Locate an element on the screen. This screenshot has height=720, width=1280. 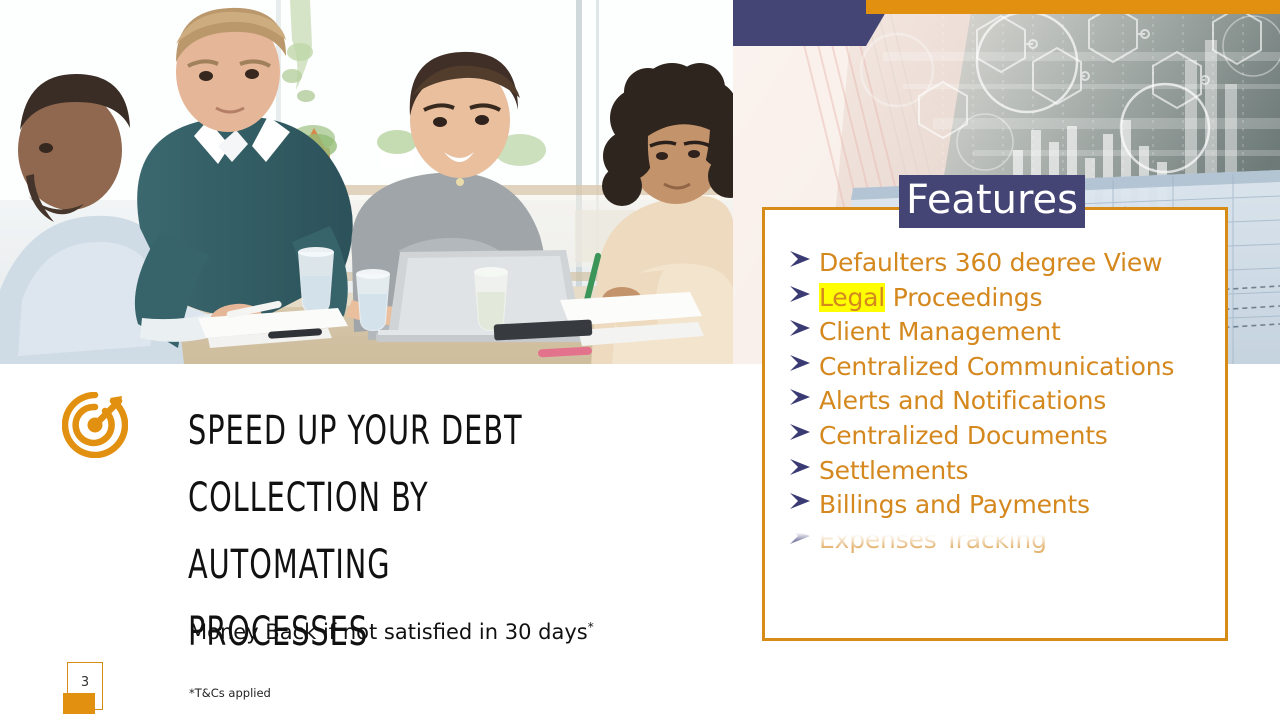
orange-top-bar is located at coordinates (1073, 7).